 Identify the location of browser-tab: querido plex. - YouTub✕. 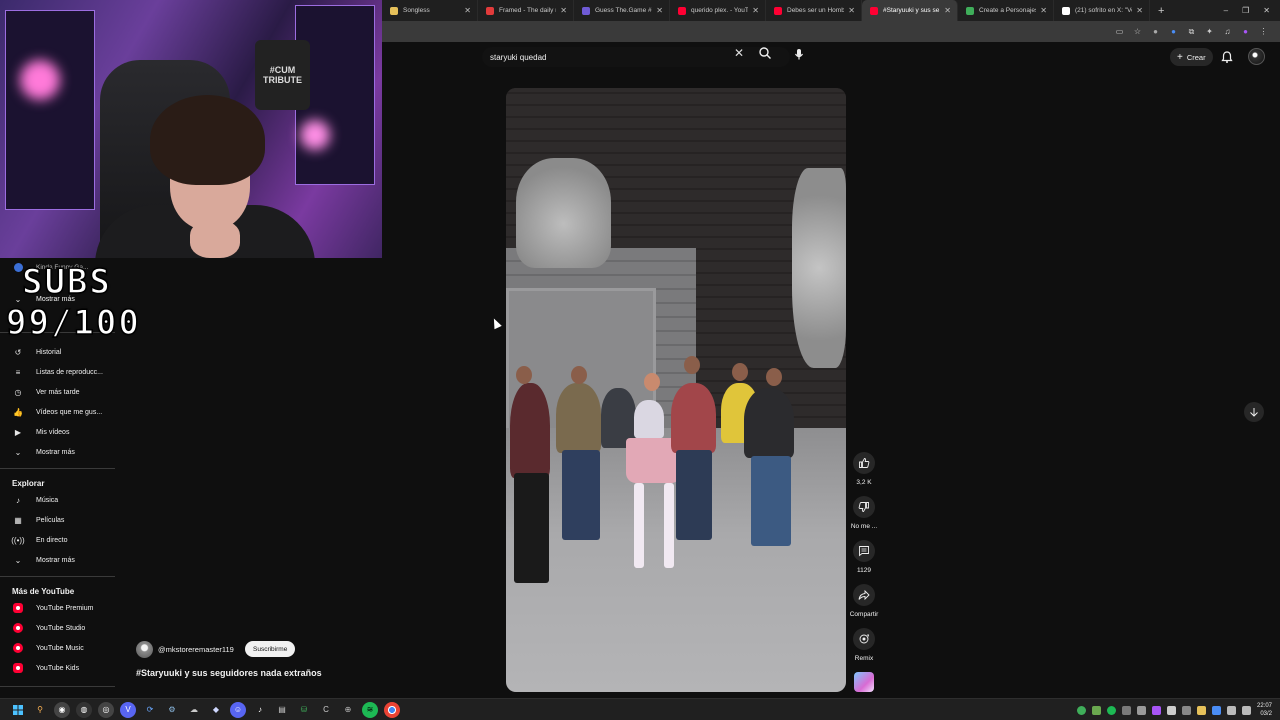
(718, 10).